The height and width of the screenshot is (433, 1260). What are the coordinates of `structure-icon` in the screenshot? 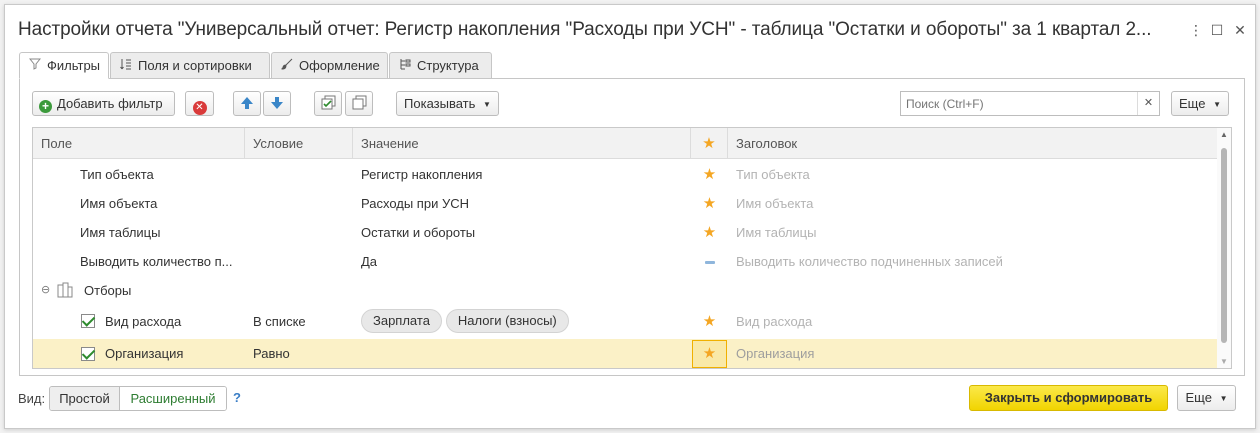 It's located at (405, 66).